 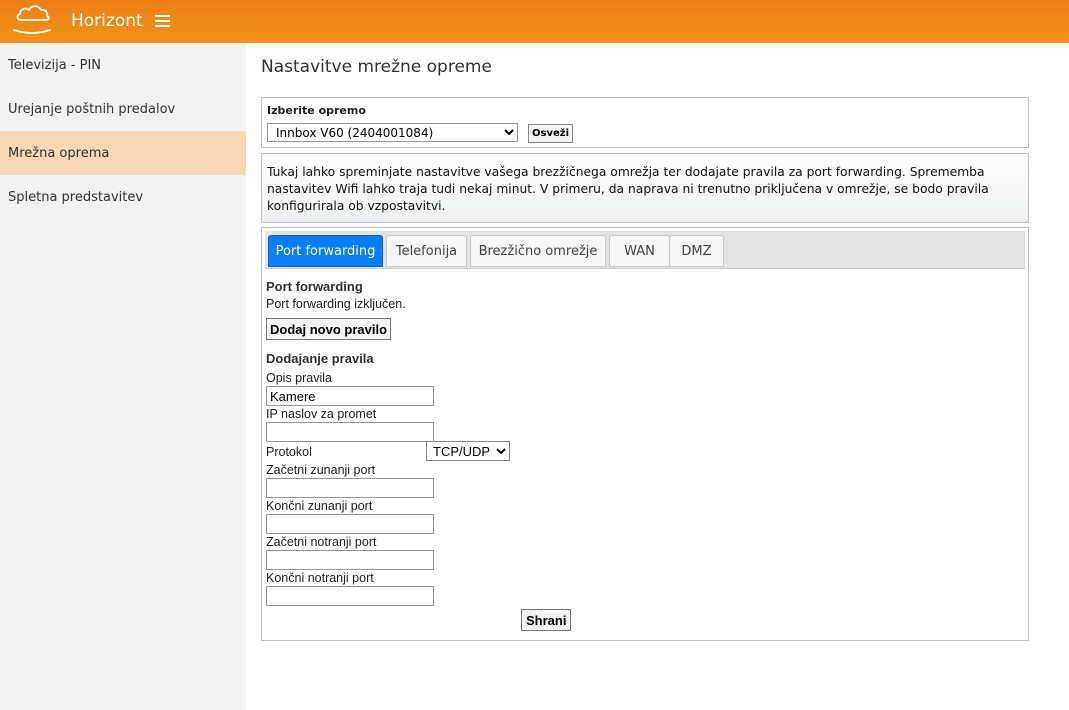 What do you see at coordinates (76, 197) in the screenshot?
I see `sidebar-item-label: Spletna predstavitev` at bounding box center [76, 197].